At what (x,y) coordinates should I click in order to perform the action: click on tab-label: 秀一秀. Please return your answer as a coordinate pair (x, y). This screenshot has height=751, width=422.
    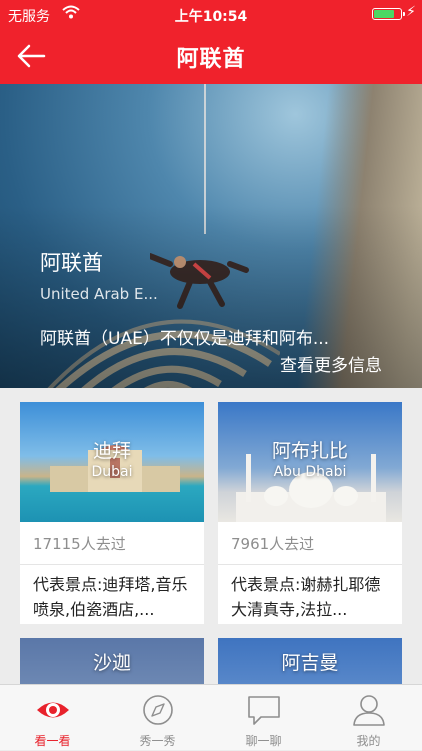
    Looking at the image, I should click on (157, 741).